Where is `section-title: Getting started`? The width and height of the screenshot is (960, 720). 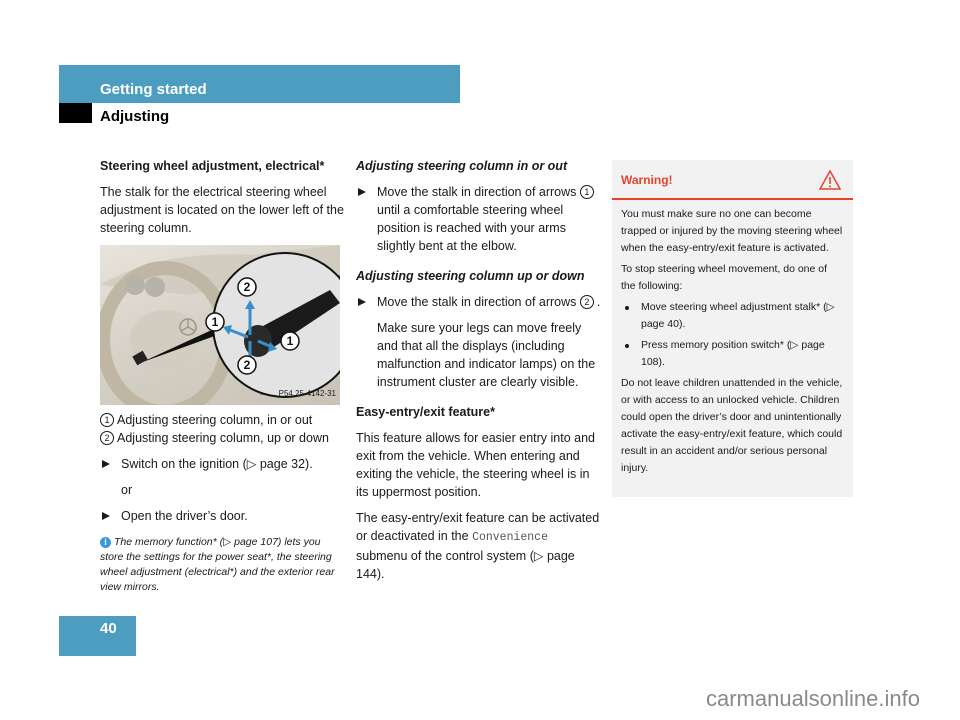 section-title: Getting started is located at coordinates (153, 89).